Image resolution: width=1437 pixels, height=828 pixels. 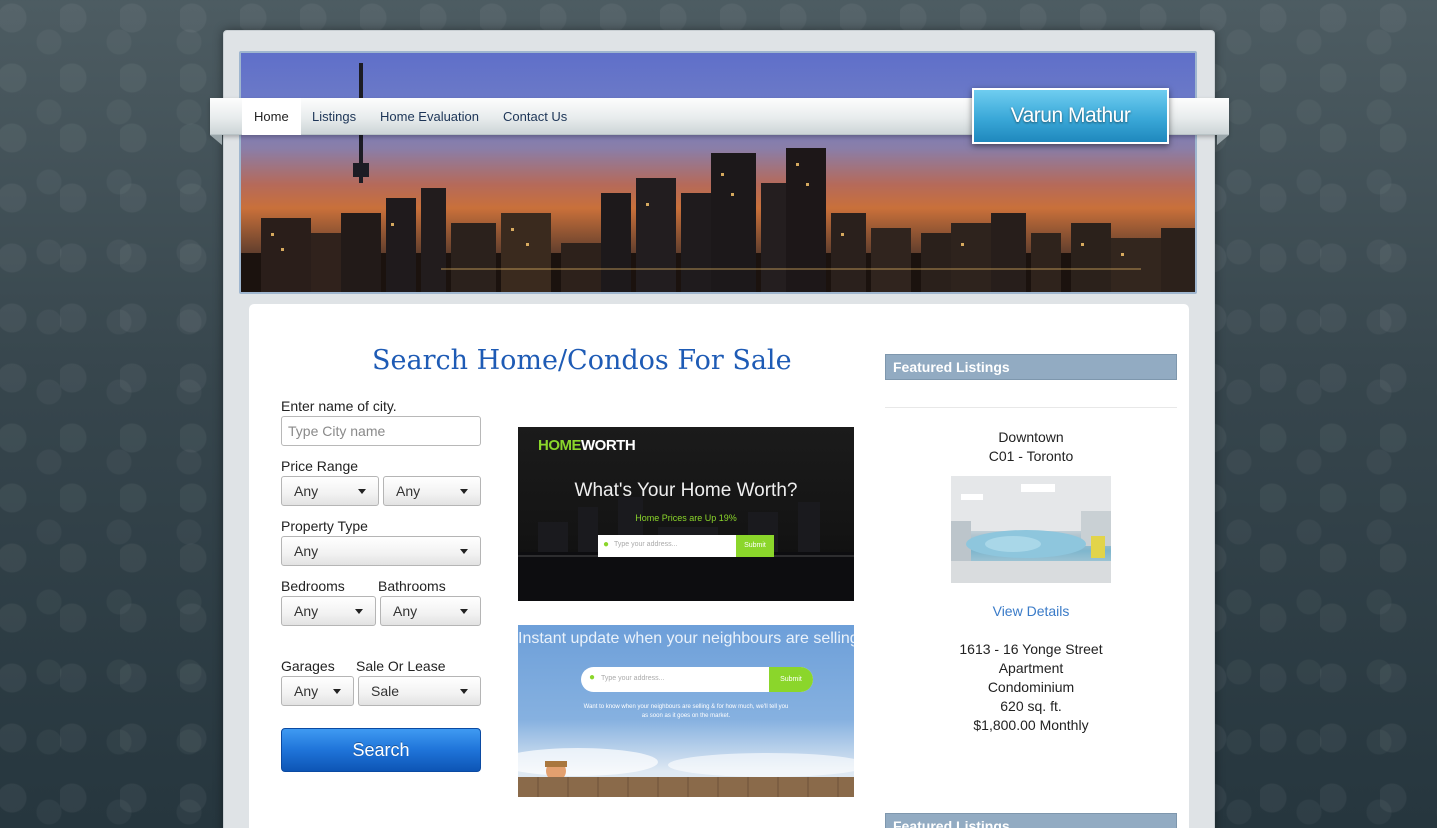 What do you see at coordinates (306, 491) in the screenshot?
I see `price-min-value: Any` at bounding box center [306, 491].